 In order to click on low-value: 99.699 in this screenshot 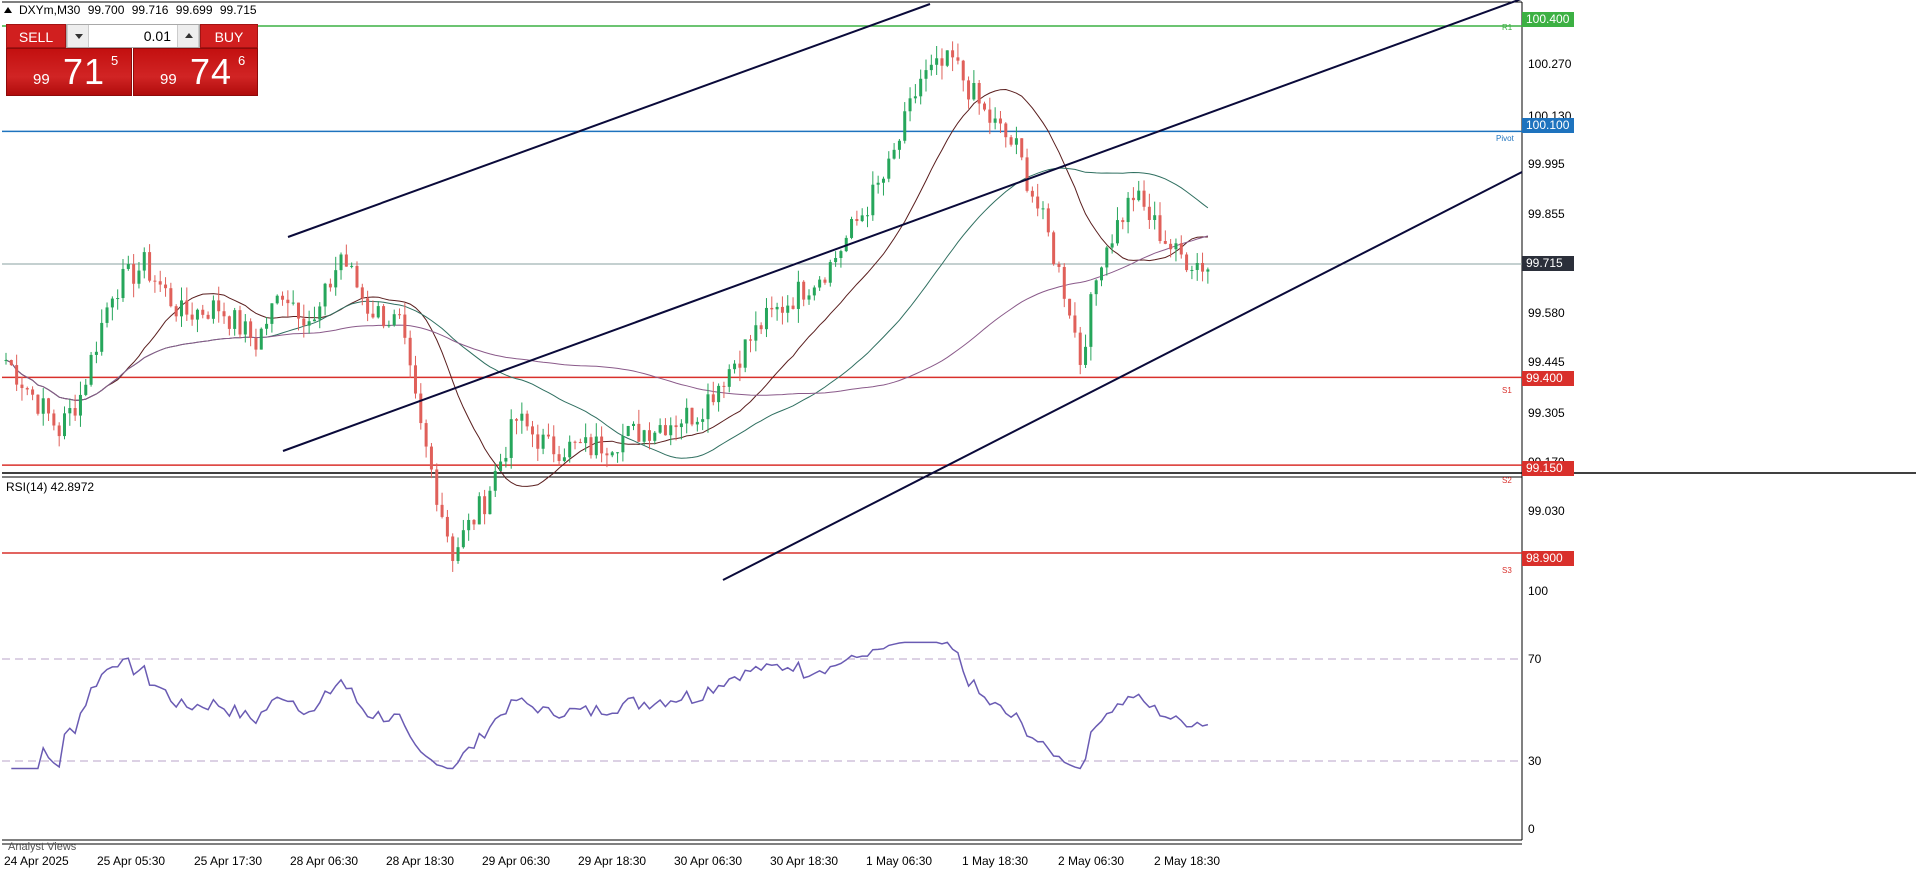, I will do `click(194, 10)`.